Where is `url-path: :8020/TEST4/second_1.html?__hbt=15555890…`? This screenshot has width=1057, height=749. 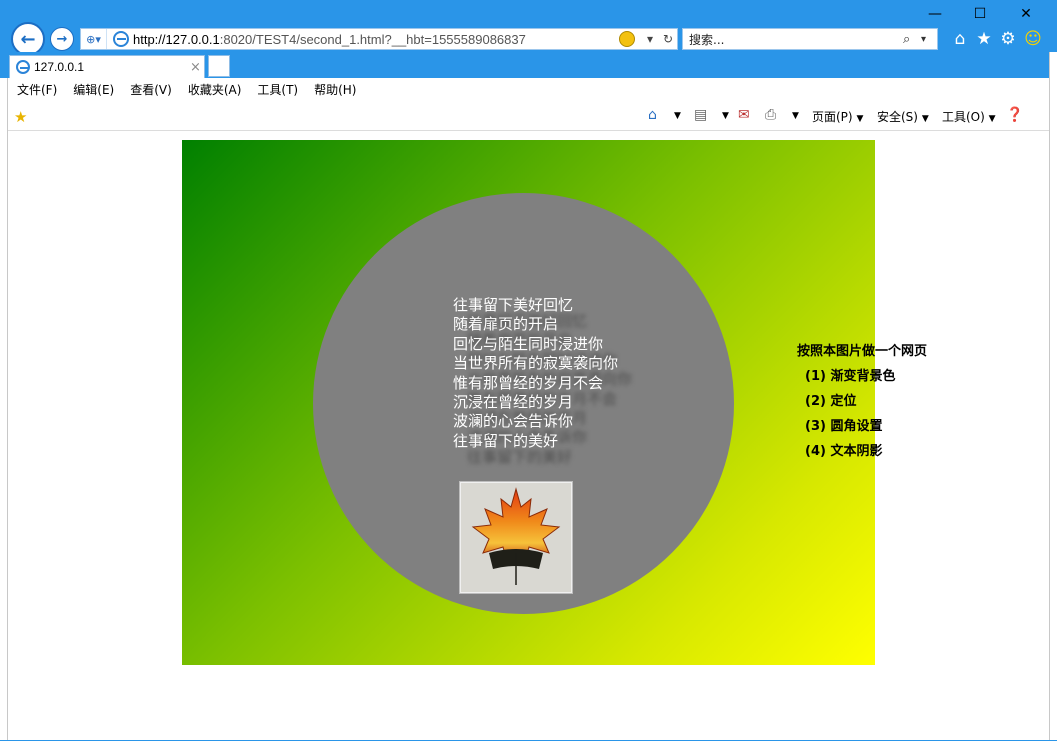
url-path: :8020/TEST4/second_1.html?__hbt=15555890… is located at coordinates (372, 39).